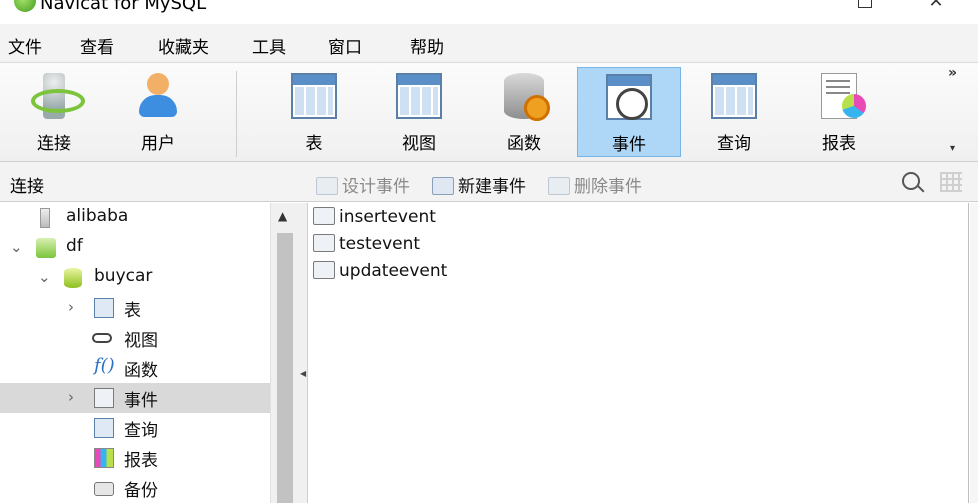 Image resolution: width=978 pixels, height=503 pixels. Describe the element at coordinates (27, 187) in the screenshot. I see `connection-pane-title: 连接` at that location.